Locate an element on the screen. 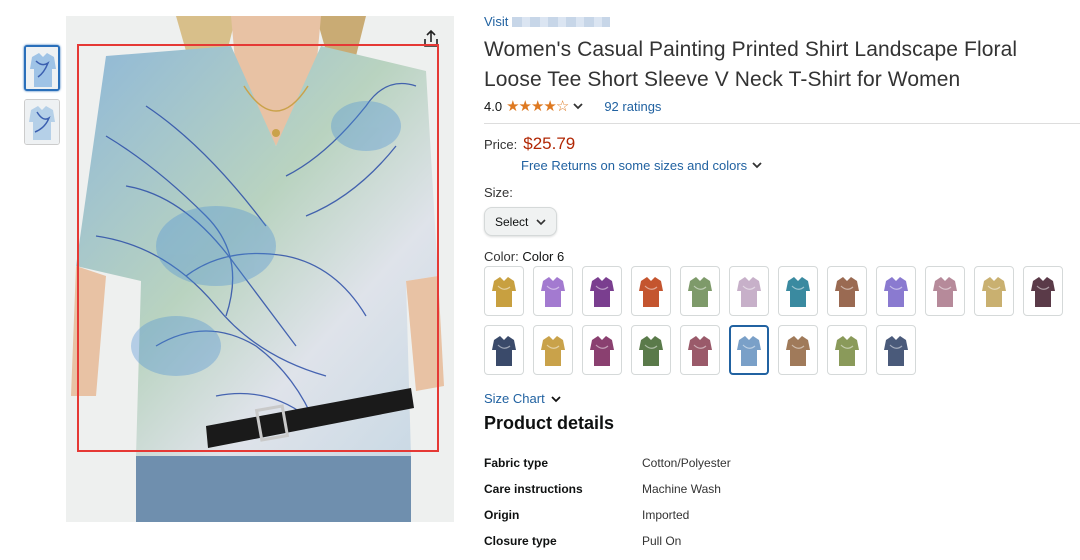 This screenshot has height=560, width=1080. product-details-heading: Product details is located at coordinates (549, 423).